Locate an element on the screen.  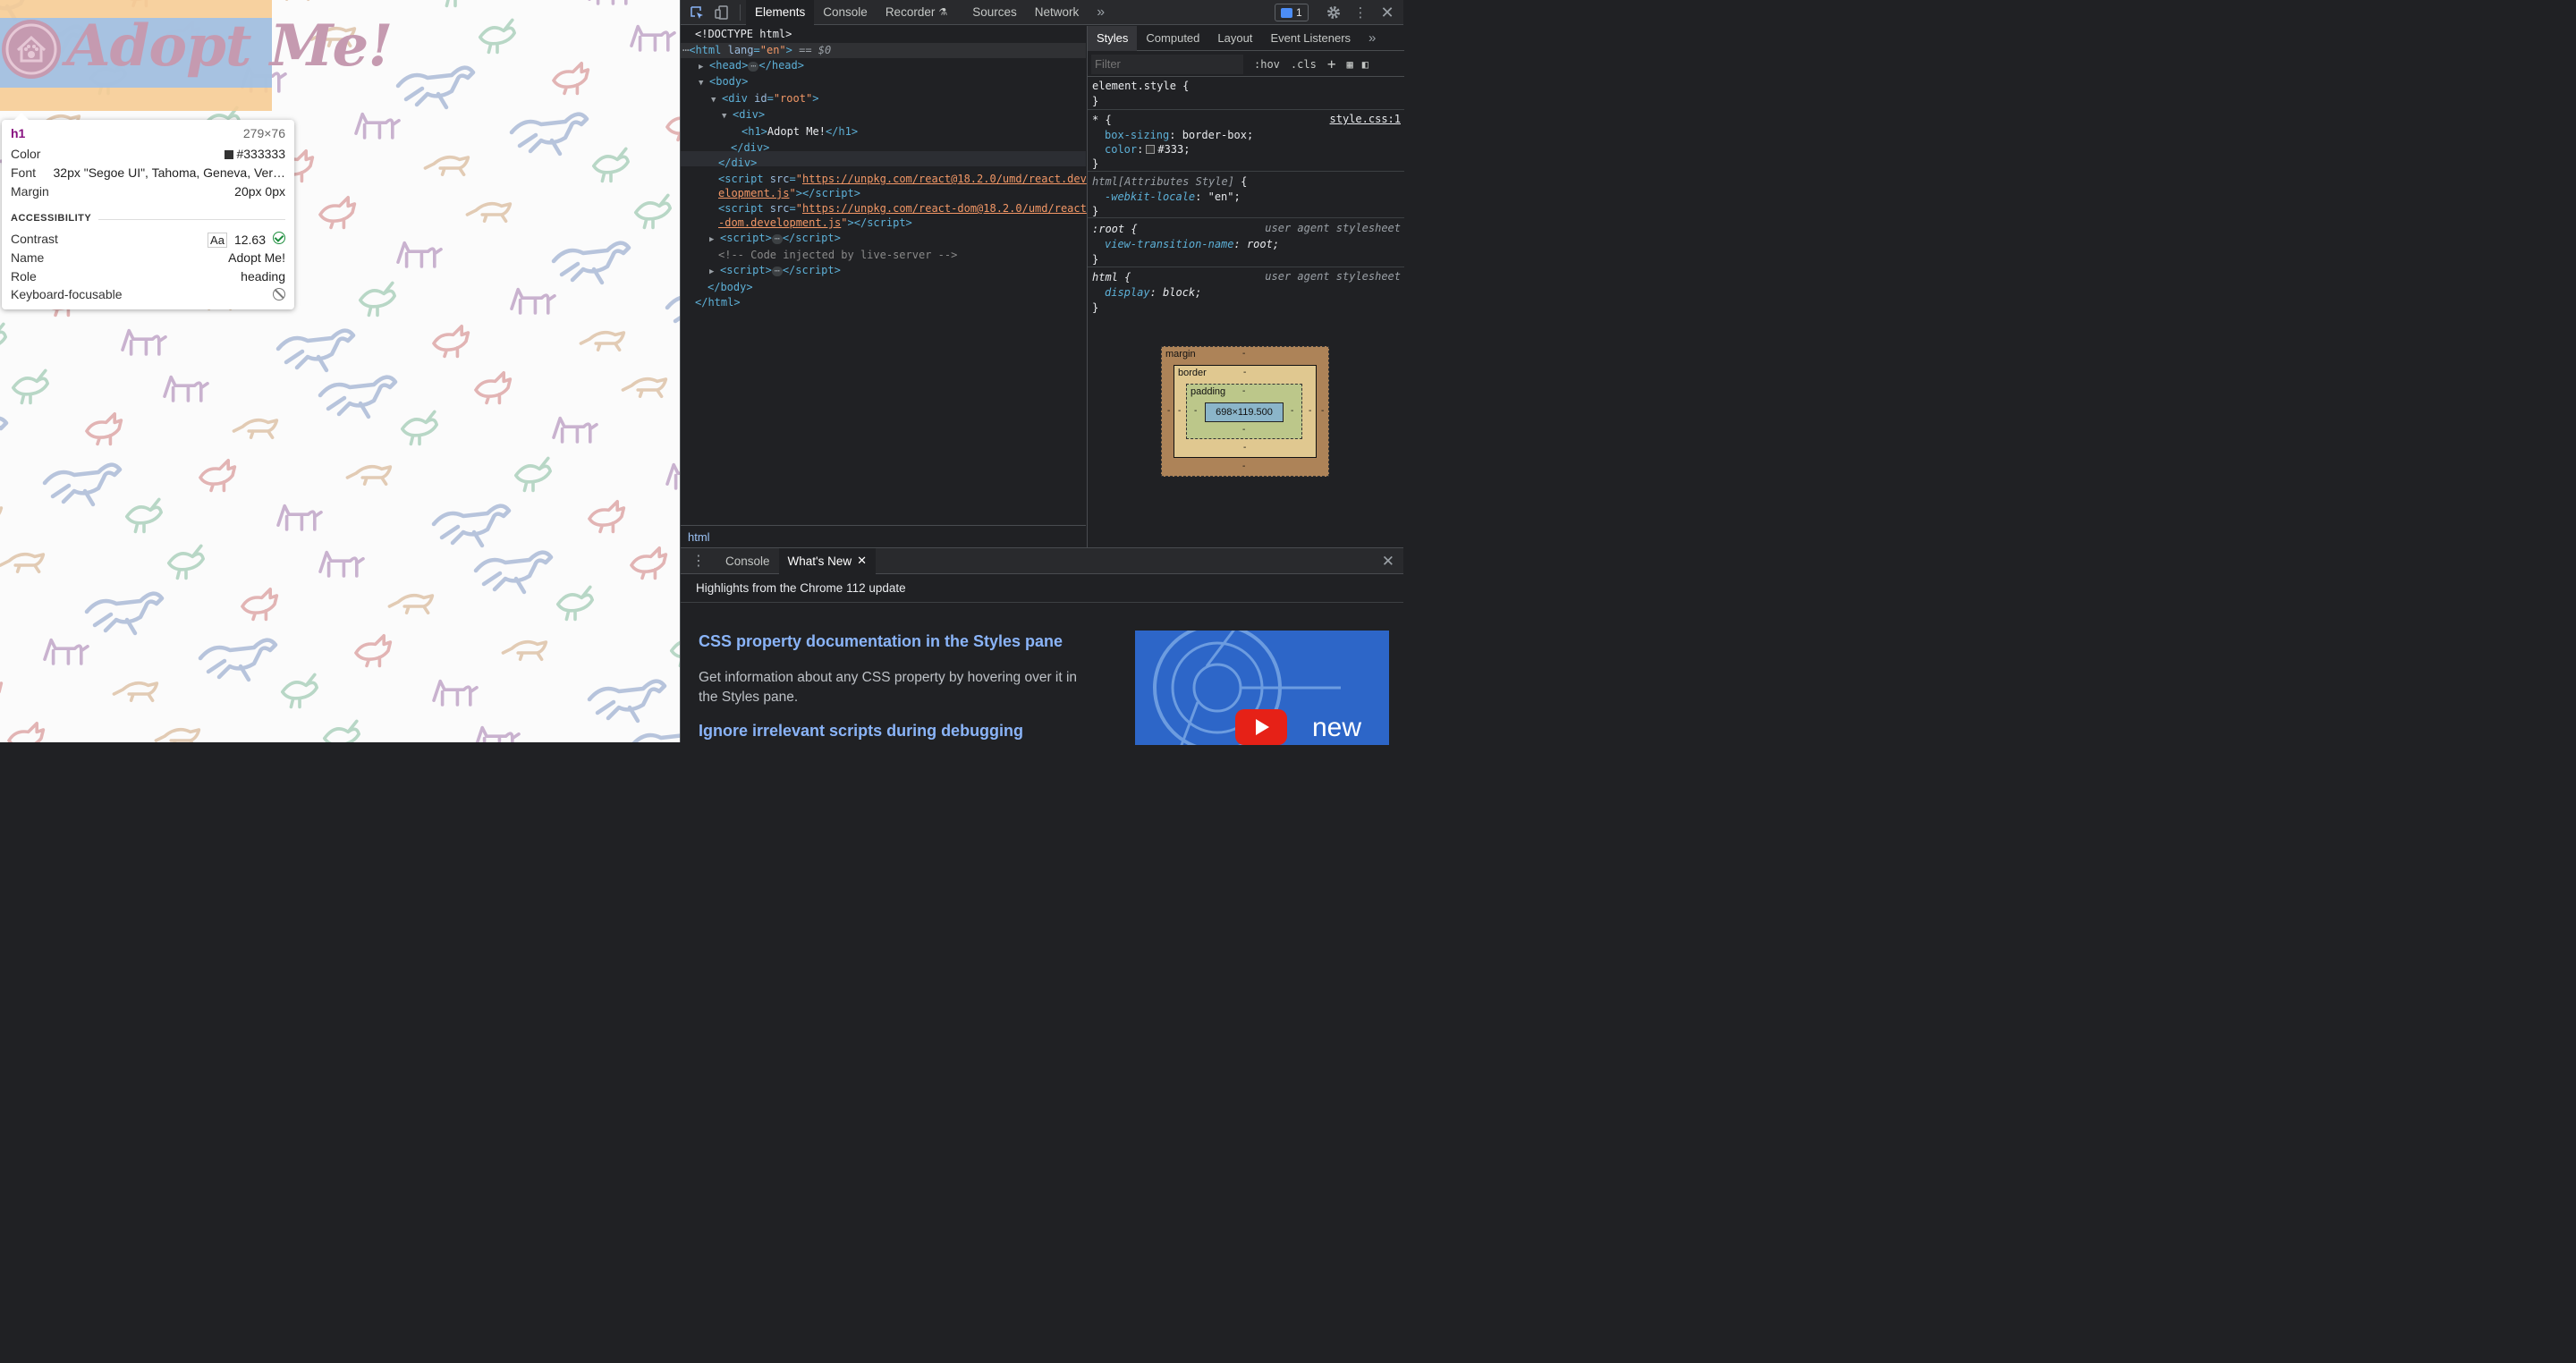
script-collapsed-node-2: ▶ <script> ⋯ </script> is located at coordinates (775, 271).